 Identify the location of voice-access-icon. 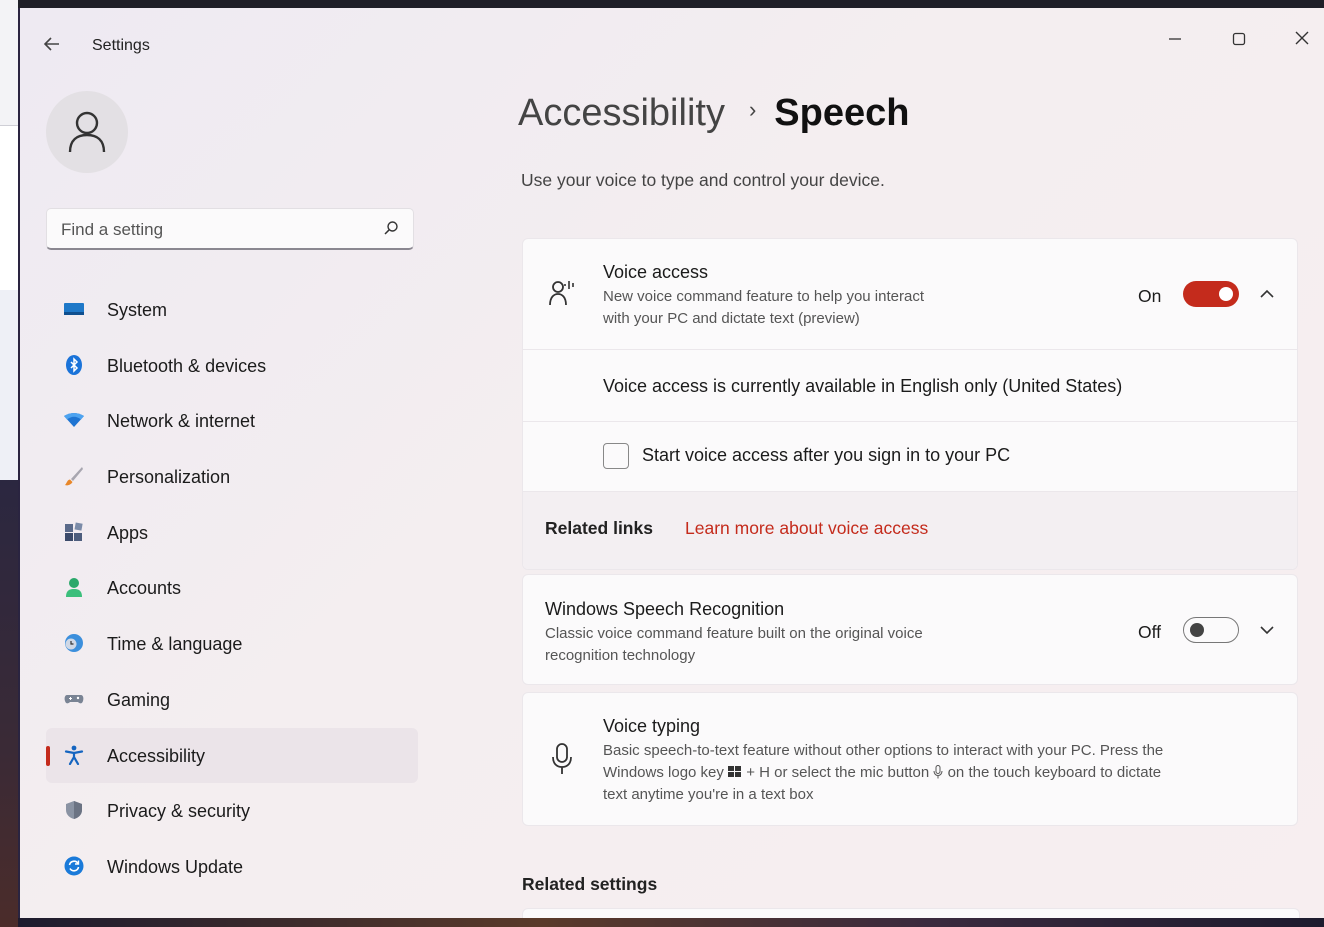
(561, 293).